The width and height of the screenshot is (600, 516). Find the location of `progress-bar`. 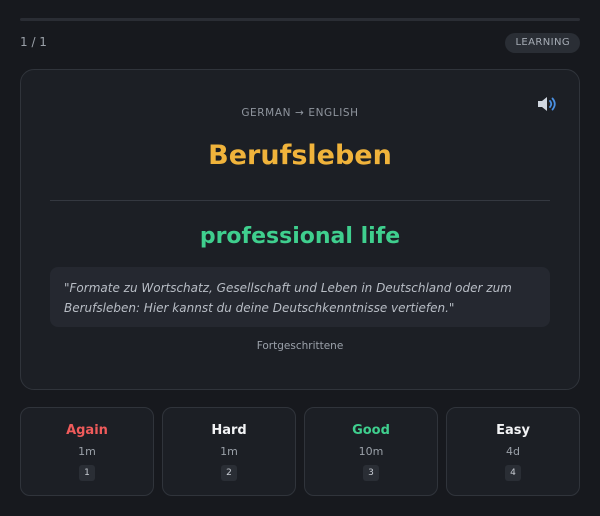

progress-bar is located at coordinates (300, 19).